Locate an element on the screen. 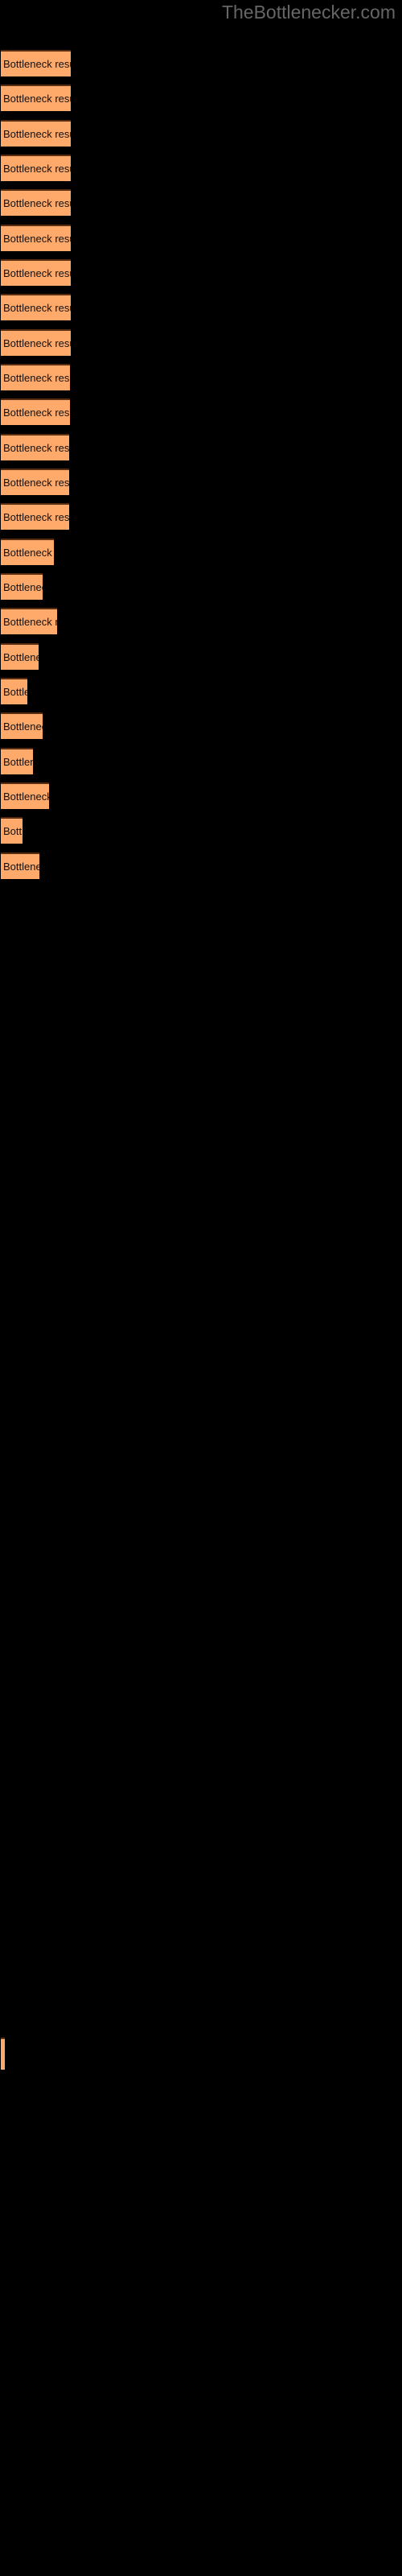  bar-minimal is located at coordinates (3, 2053).